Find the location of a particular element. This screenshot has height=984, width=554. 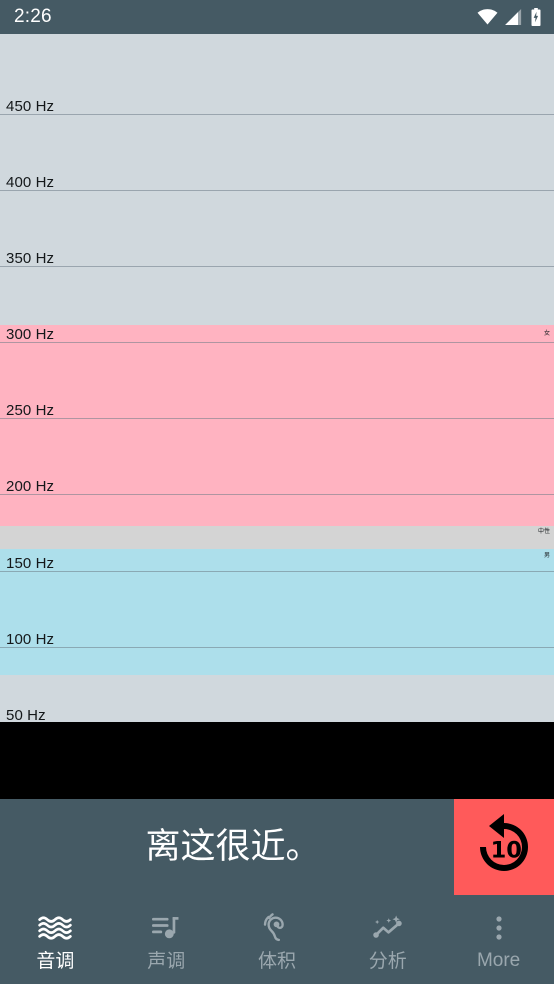

axis-tick-label: 300 Hz is located at coordinates (30, 334).